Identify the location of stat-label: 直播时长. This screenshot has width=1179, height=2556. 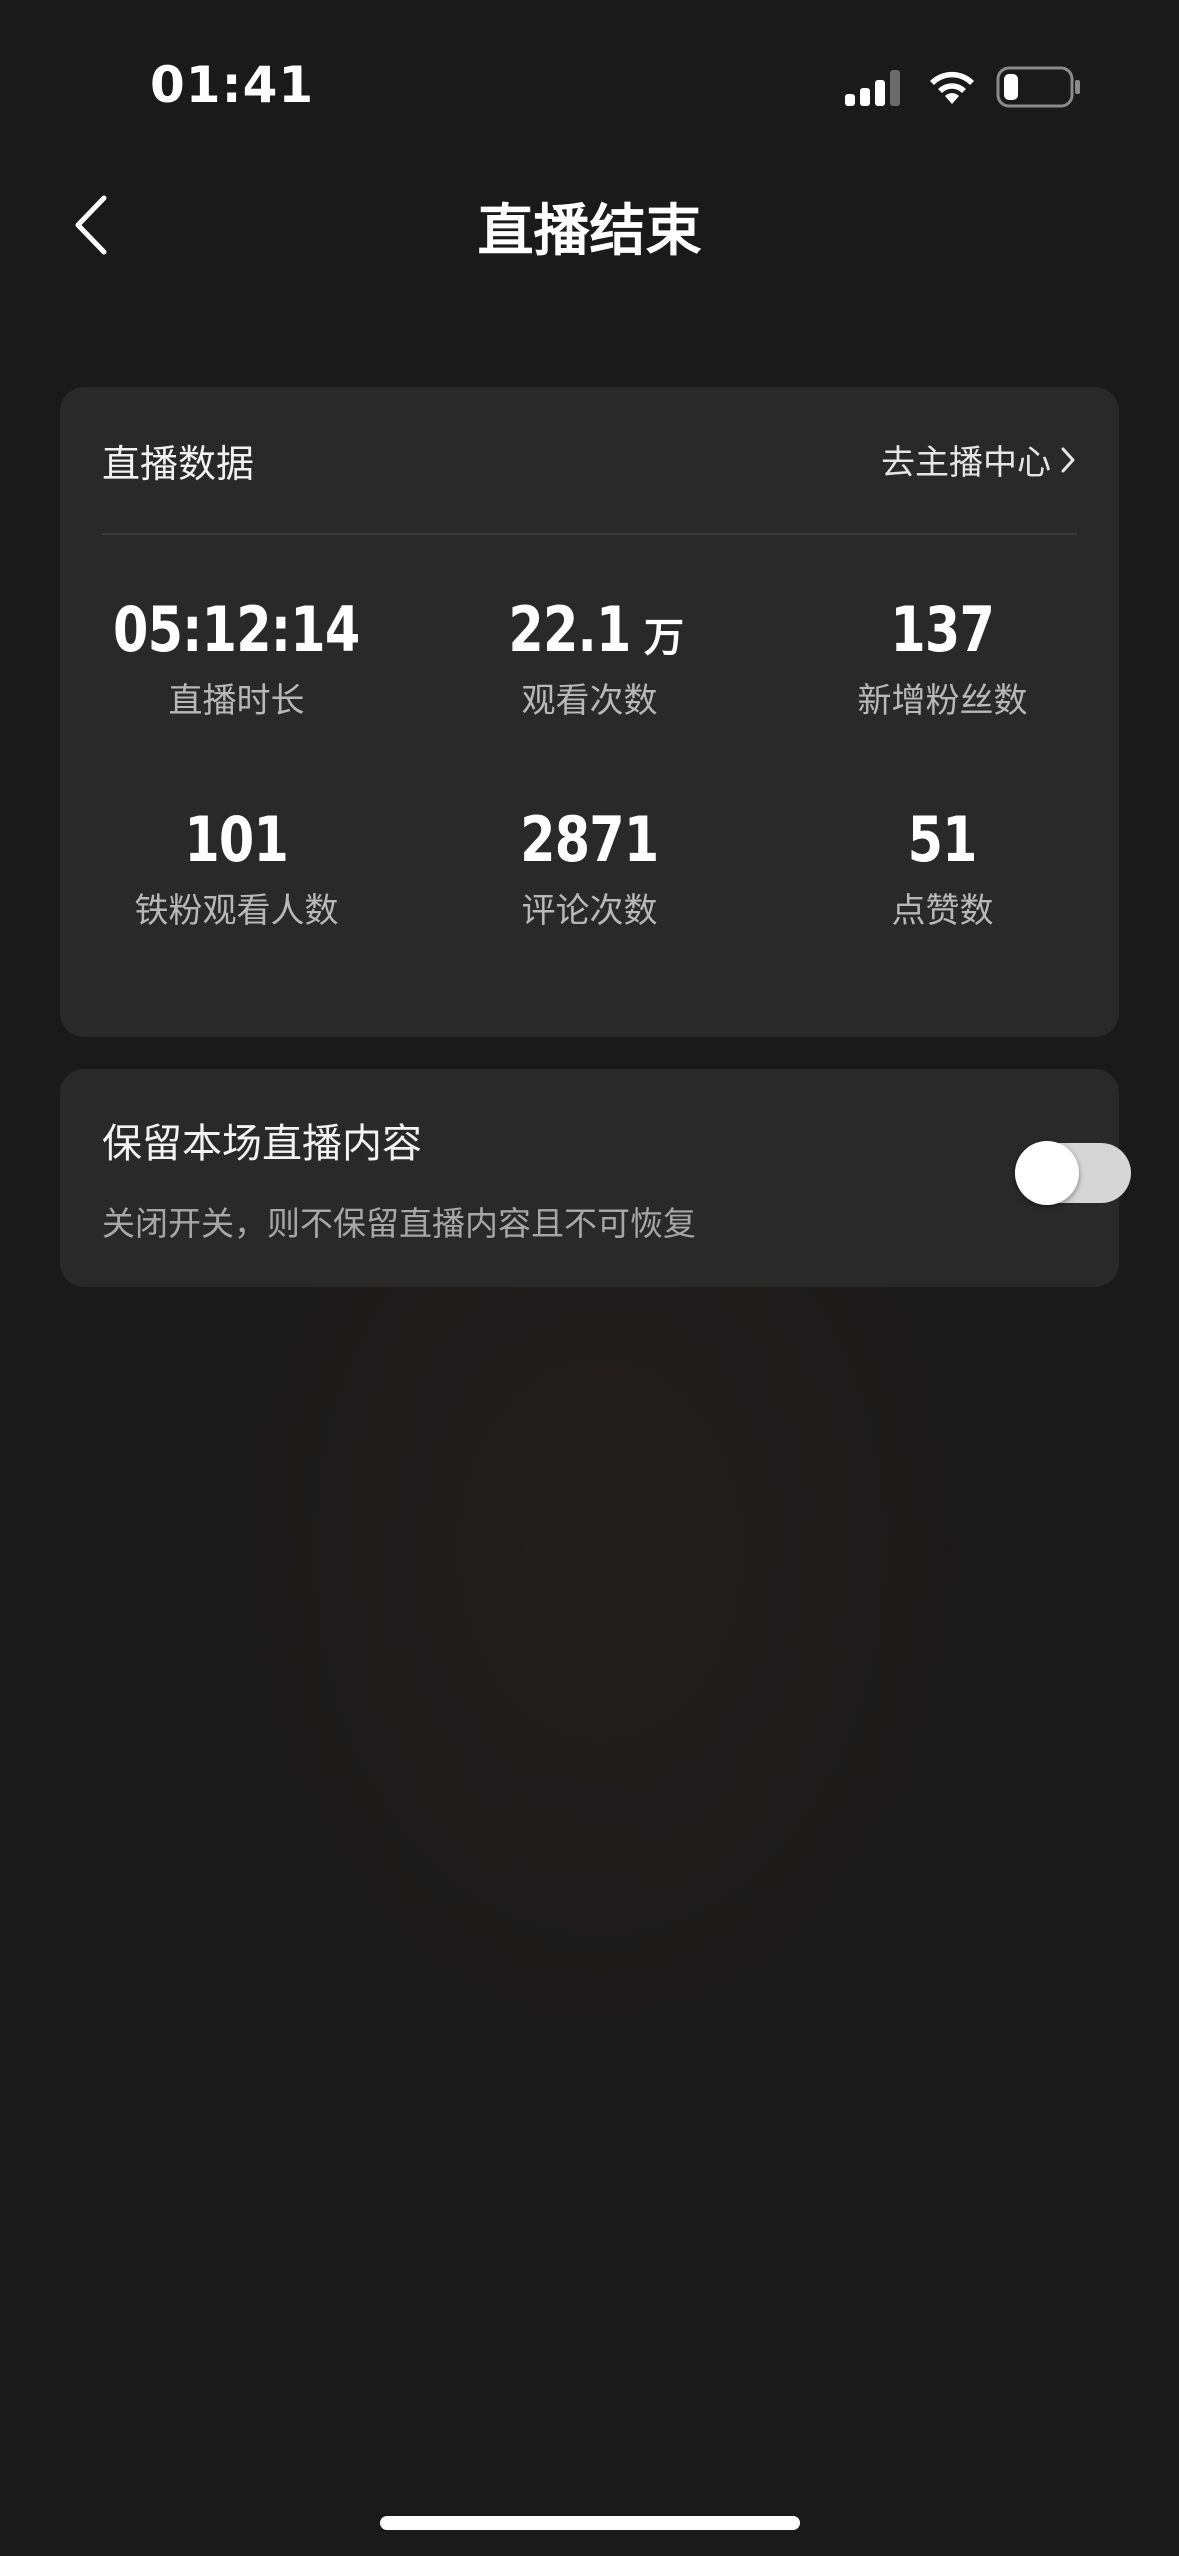
(236, 701).